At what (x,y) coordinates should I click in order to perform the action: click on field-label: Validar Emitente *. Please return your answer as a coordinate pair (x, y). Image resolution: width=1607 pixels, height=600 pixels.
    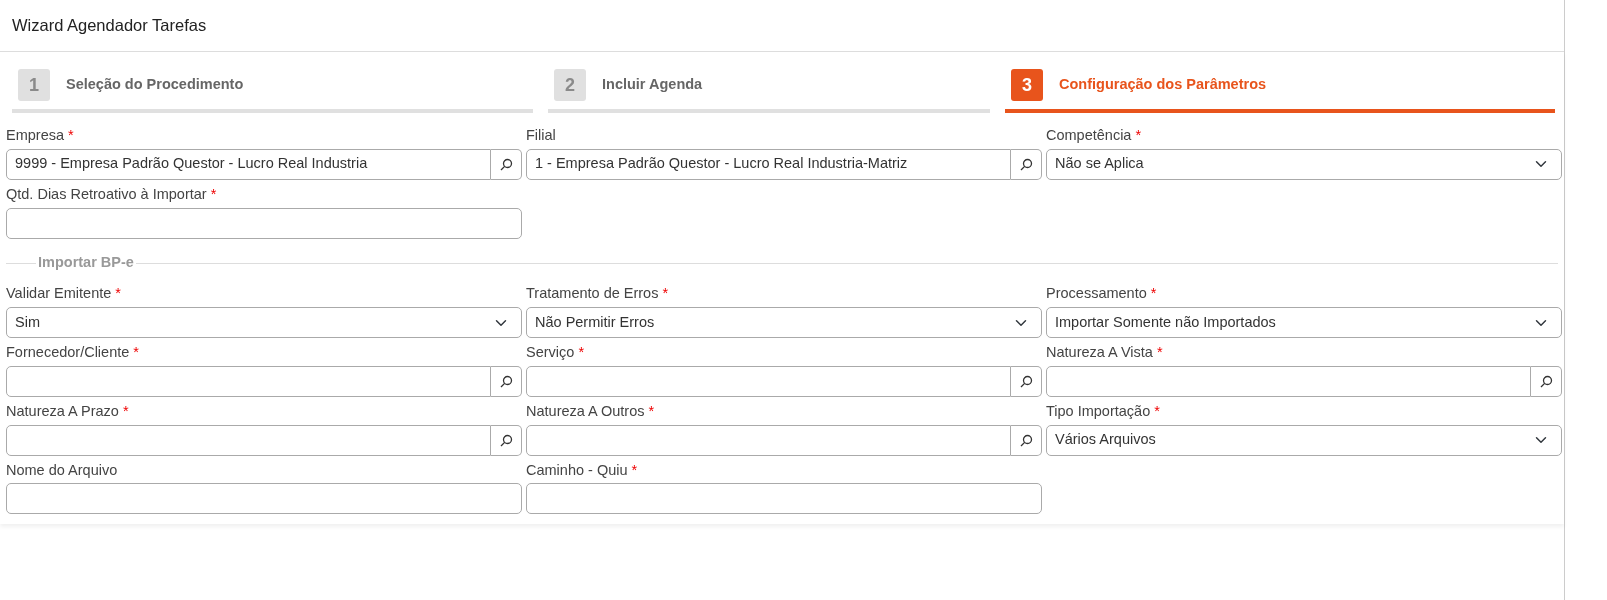
    Looking at the image, I should click on (64, 294).